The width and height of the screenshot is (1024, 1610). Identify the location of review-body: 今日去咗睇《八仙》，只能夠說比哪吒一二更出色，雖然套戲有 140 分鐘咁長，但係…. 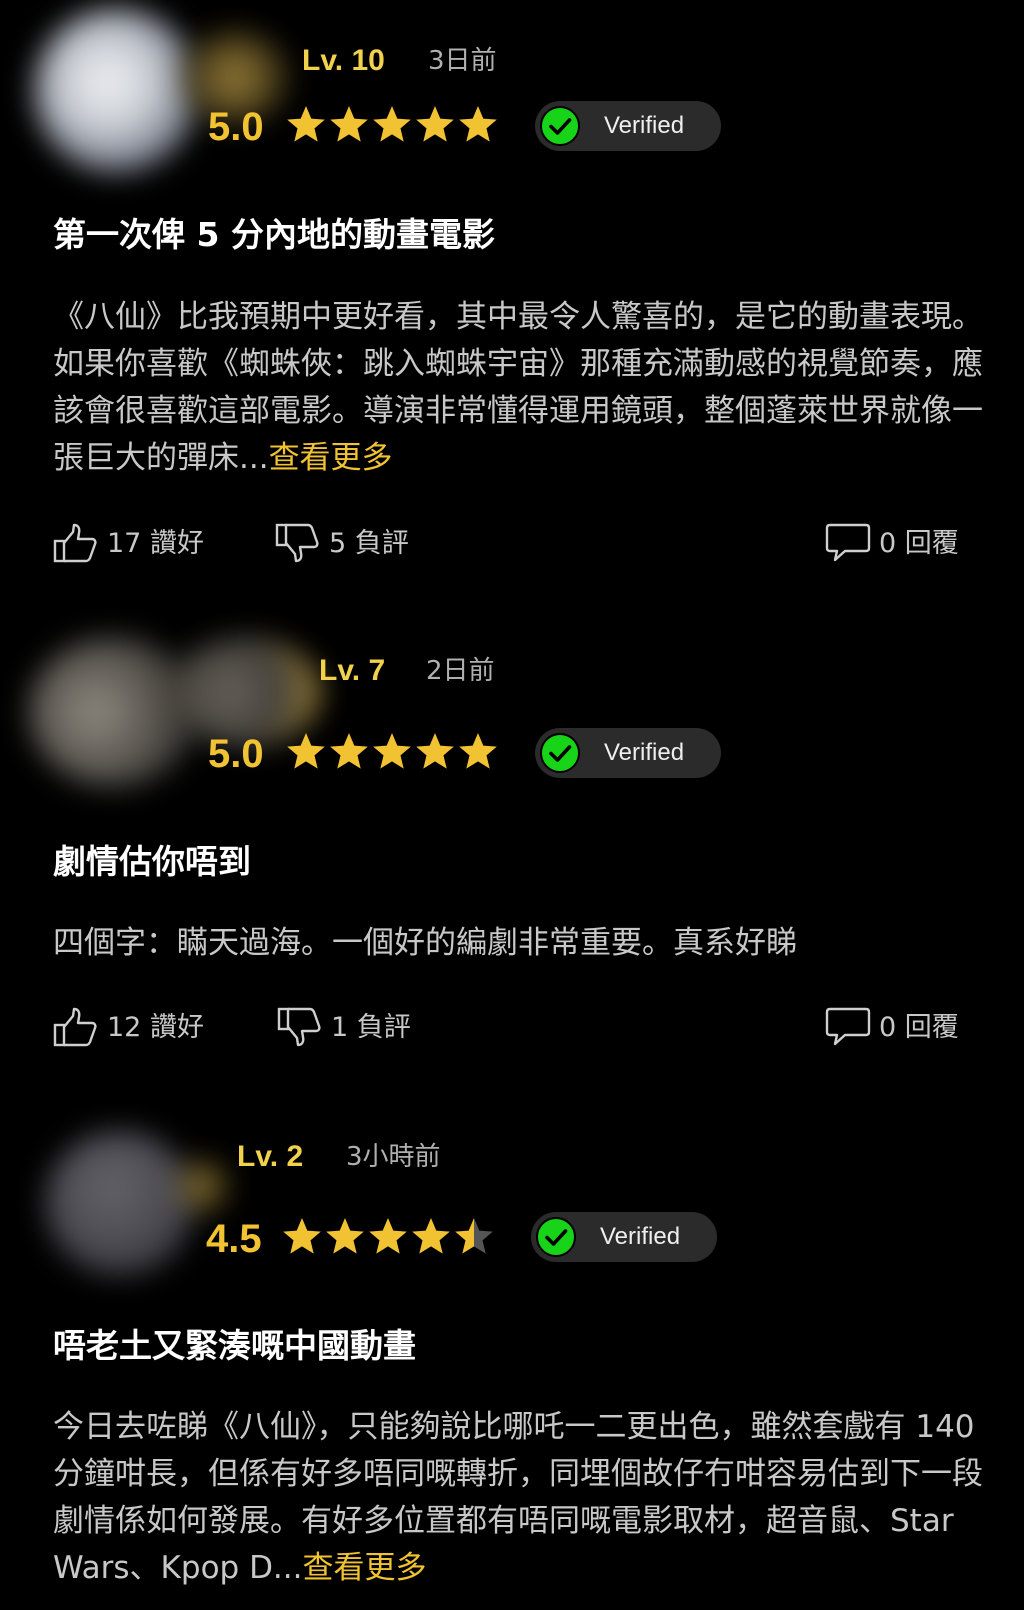
(518, 1498).